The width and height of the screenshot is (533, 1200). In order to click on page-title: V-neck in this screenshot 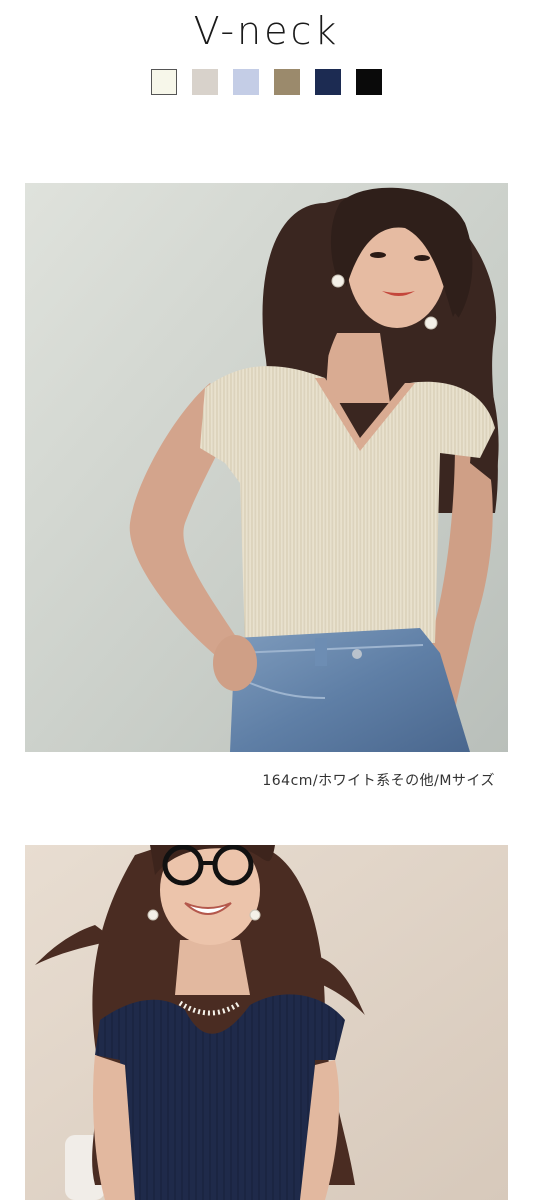, I will do `click(266, 31)`.